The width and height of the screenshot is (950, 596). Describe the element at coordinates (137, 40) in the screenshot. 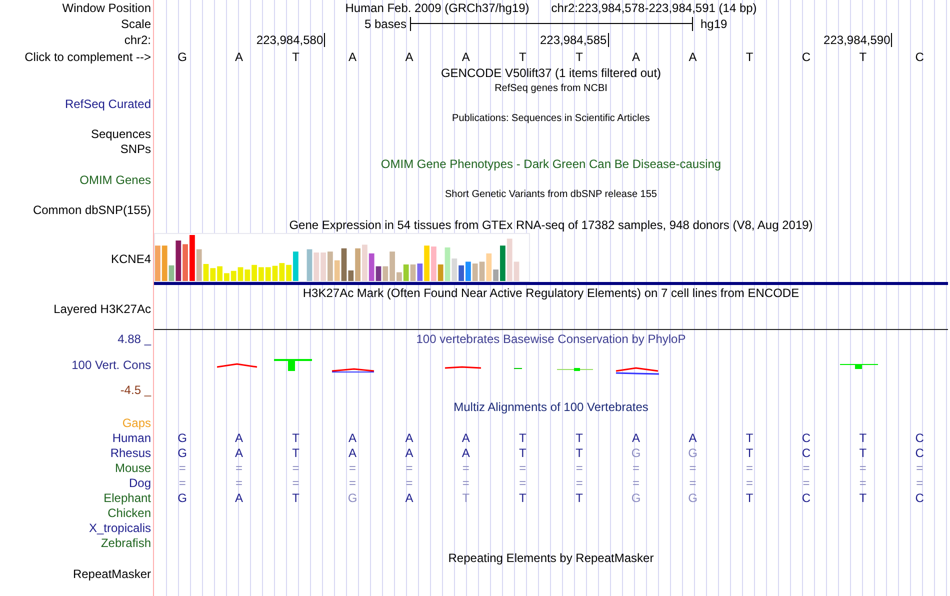

I see `row-label: chr2:` at that location.